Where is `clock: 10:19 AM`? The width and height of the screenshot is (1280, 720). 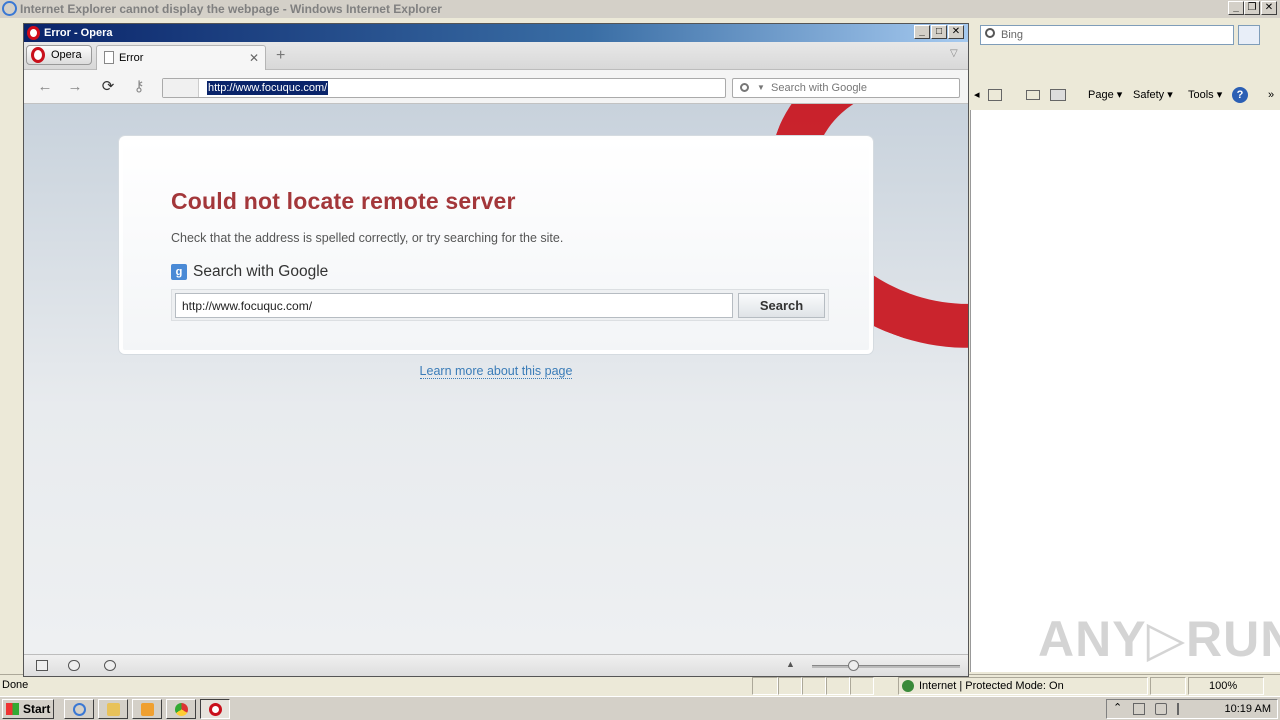 clock: 10:19 AM is located at coordinates (1248, 709).